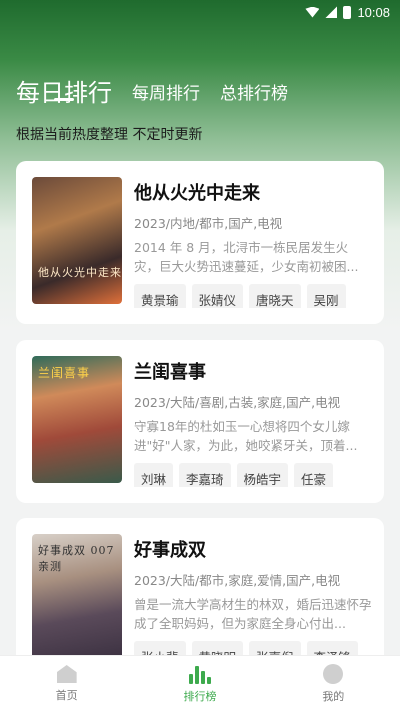 This screenshot has height=712, width=400. Describe the element at coordinates (200, 12) in the screenshot. I see `status-bar: 10:08` at that location.